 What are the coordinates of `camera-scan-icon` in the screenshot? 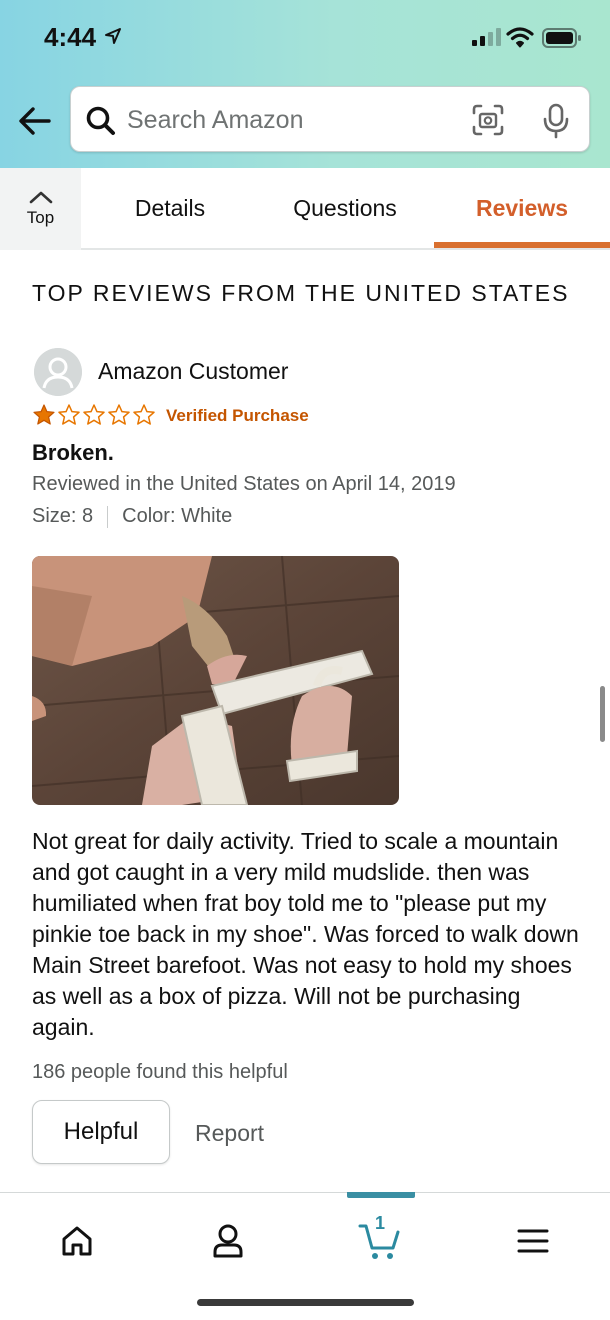 It's located at (488, 120).